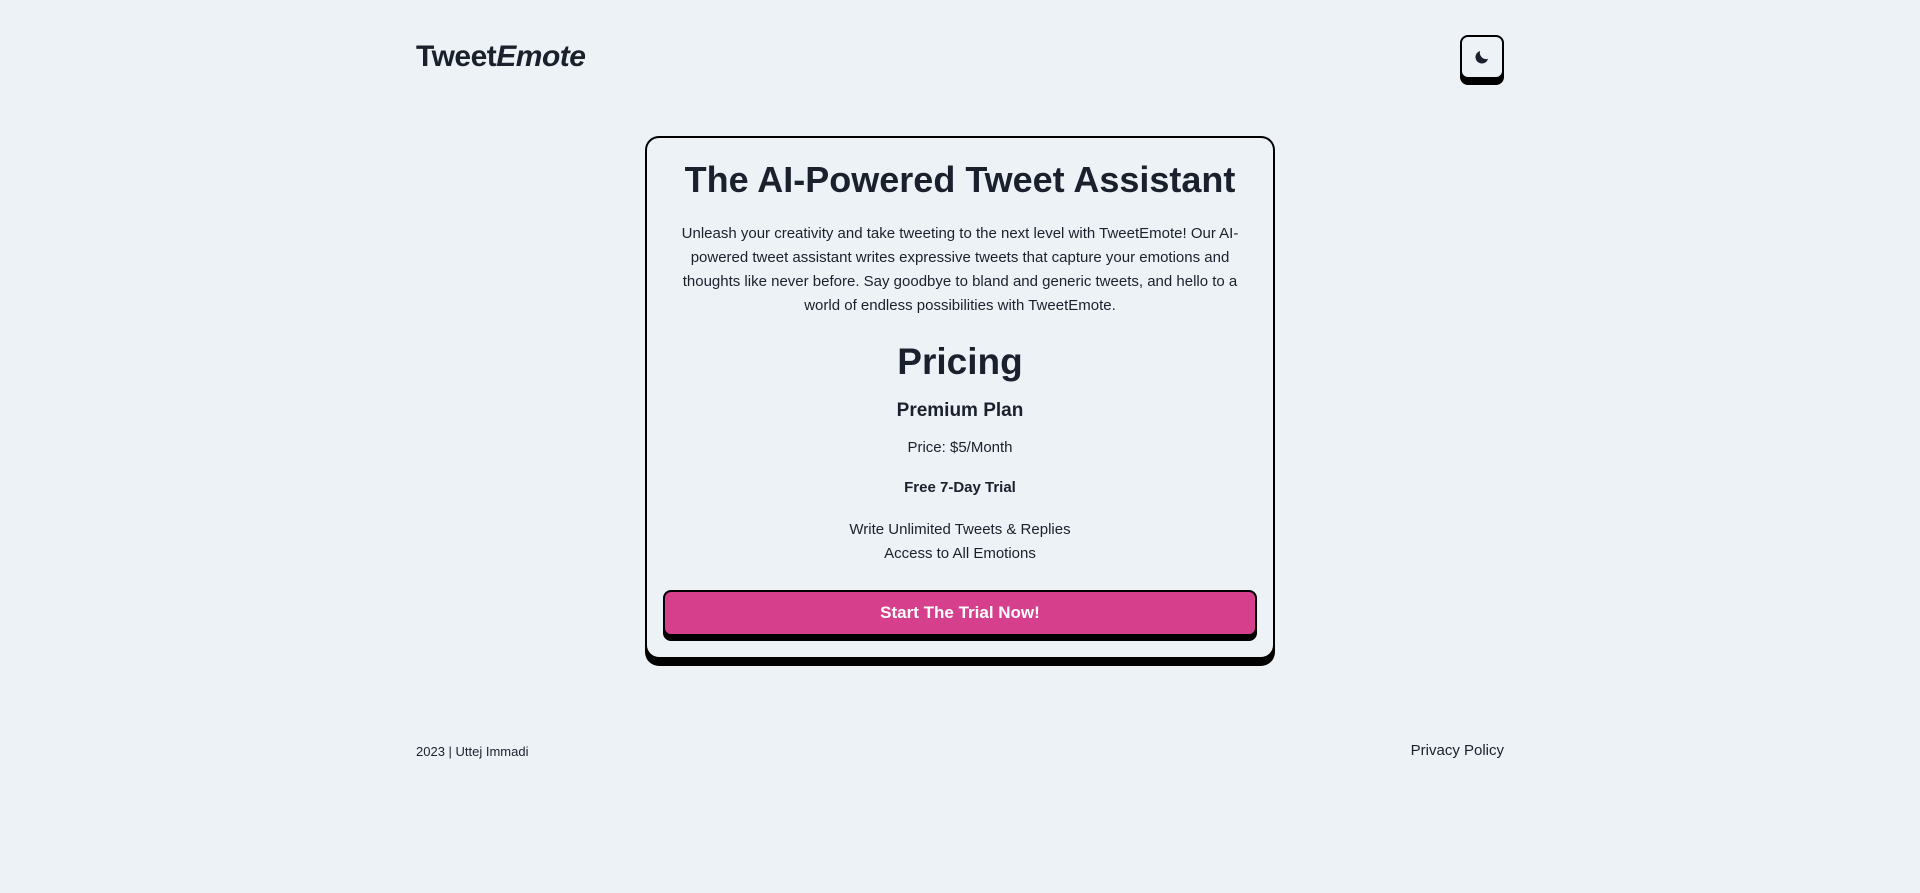 The height and width of the screenshot is (893, 1920). I want to click on feature-item: Access to All Emotions, so click(960, 553).